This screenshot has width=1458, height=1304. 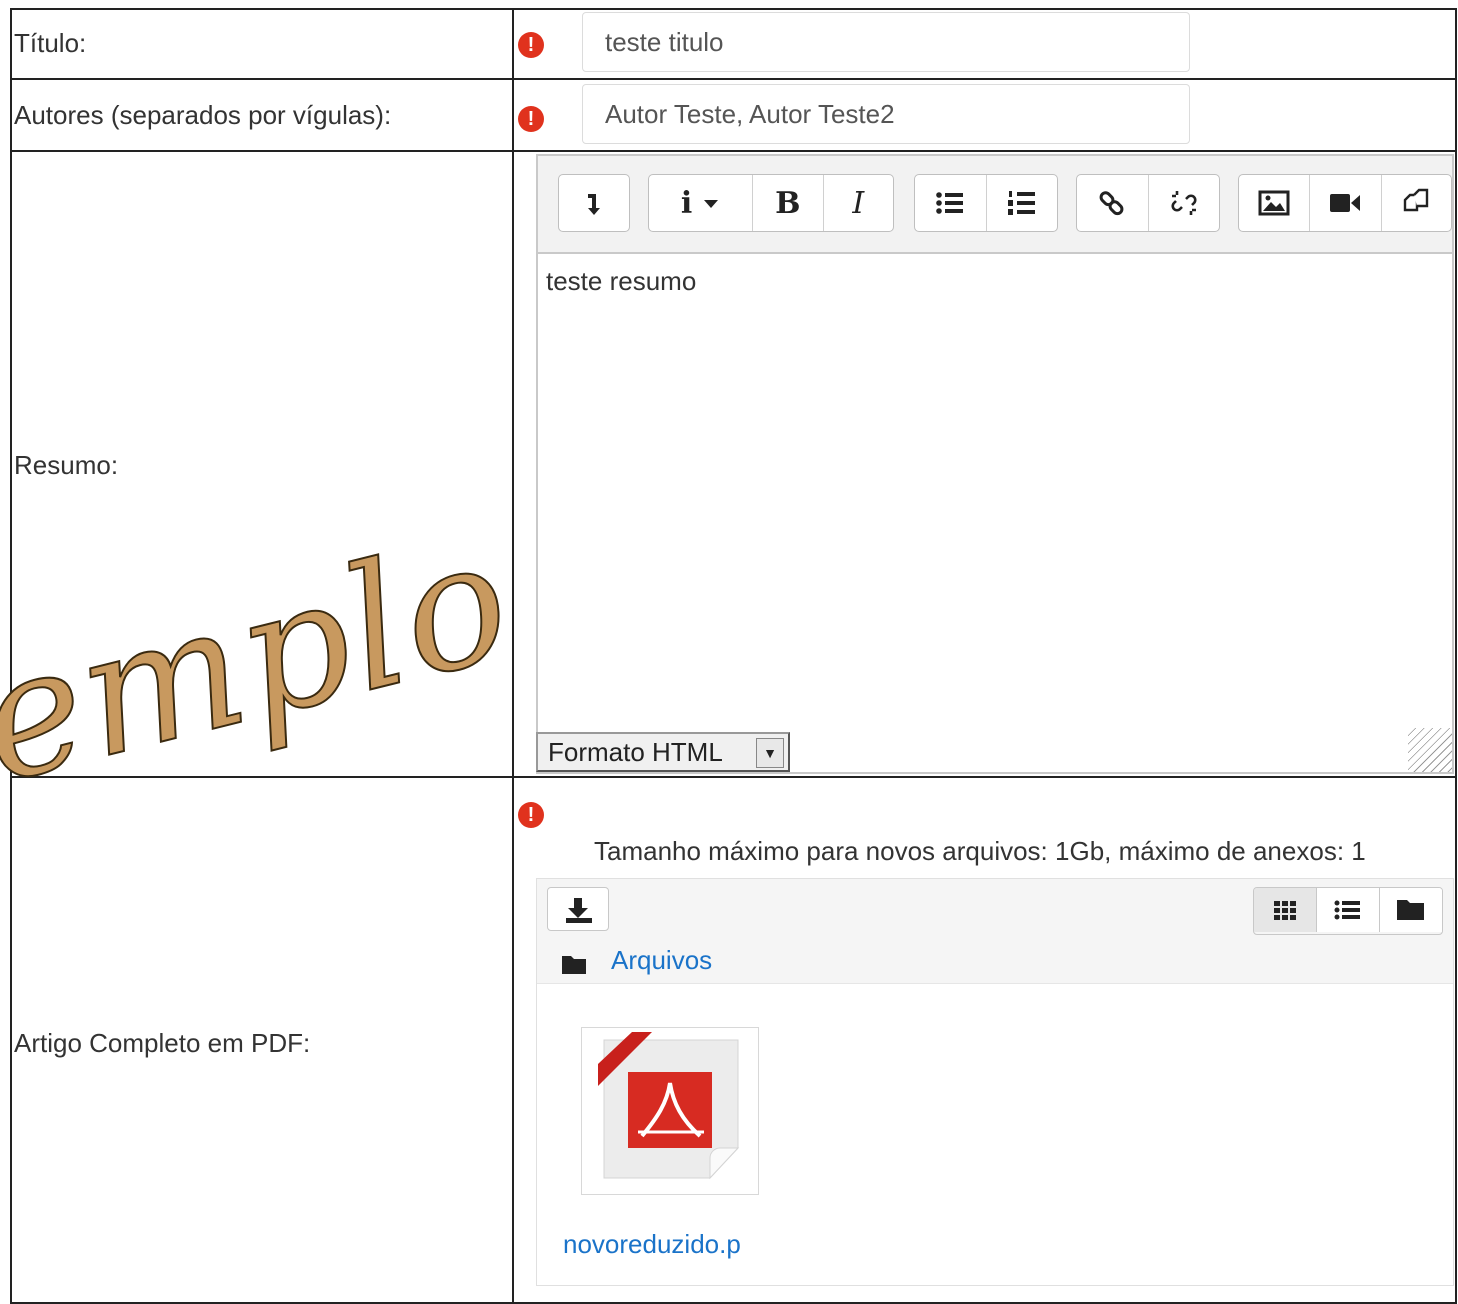 What do you see at coordinates (701, 203) in the screenshot?
I see `info-dropdown-button: i` at bounding box center [701, 203].